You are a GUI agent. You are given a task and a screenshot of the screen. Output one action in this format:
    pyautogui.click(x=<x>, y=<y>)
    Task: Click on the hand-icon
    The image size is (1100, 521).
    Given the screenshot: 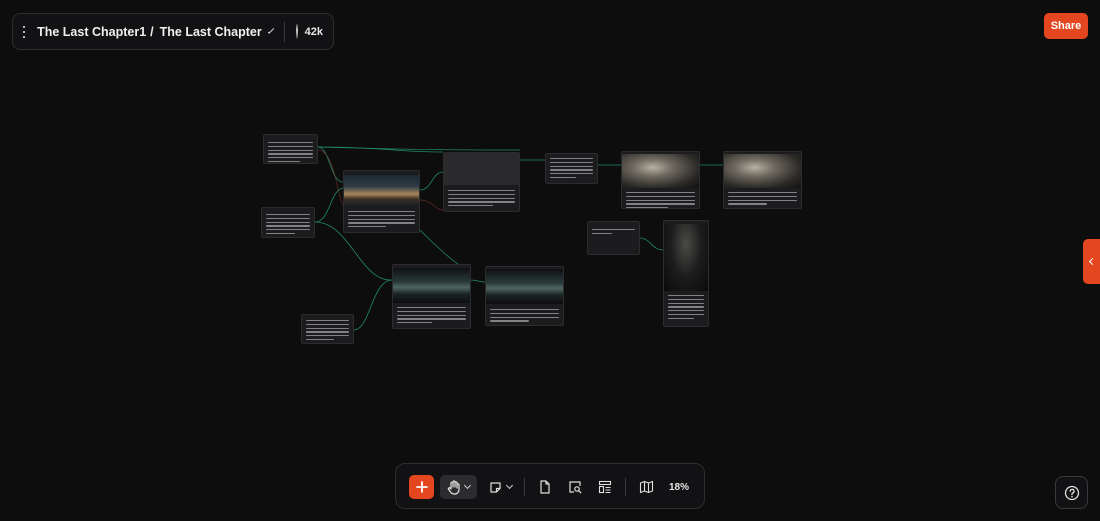 What is the action you would take?
    pyautogui.click(x=453, y=487)
    